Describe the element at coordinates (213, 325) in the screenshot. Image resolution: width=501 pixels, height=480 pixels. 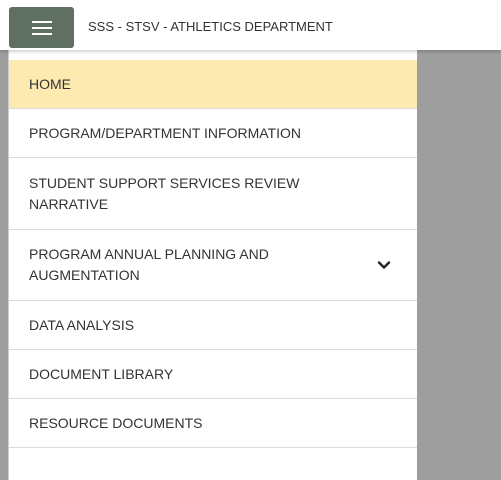
I see `nav-item-data-analysis: DATA ANALYSIS` at that location.